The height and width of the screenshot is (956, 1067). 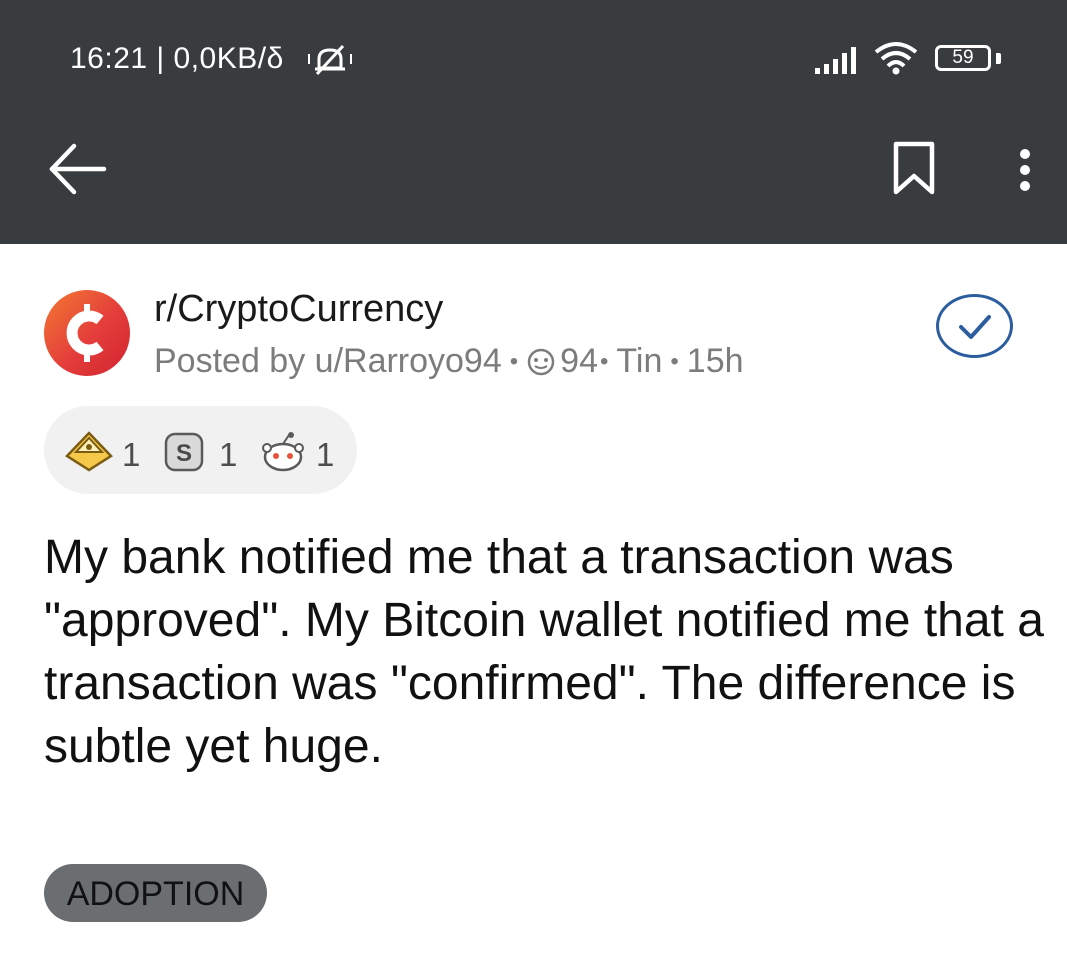 What do you see at coordinates (963, 58) in the screenshot?
I see `battery-level: 59` at bounding box center [963, 58].